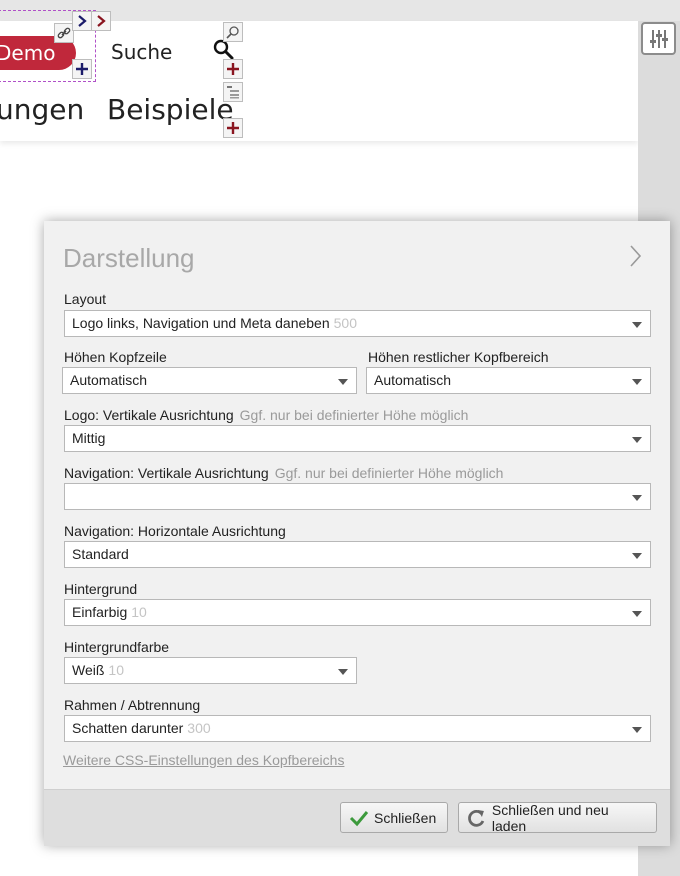 Image resolution: width=680 pixels, height=876 pixels. What do you see at coordinates (636, 256) in the screenshot?
I see `chevron-right-icon` at bounding box center [636, 256].